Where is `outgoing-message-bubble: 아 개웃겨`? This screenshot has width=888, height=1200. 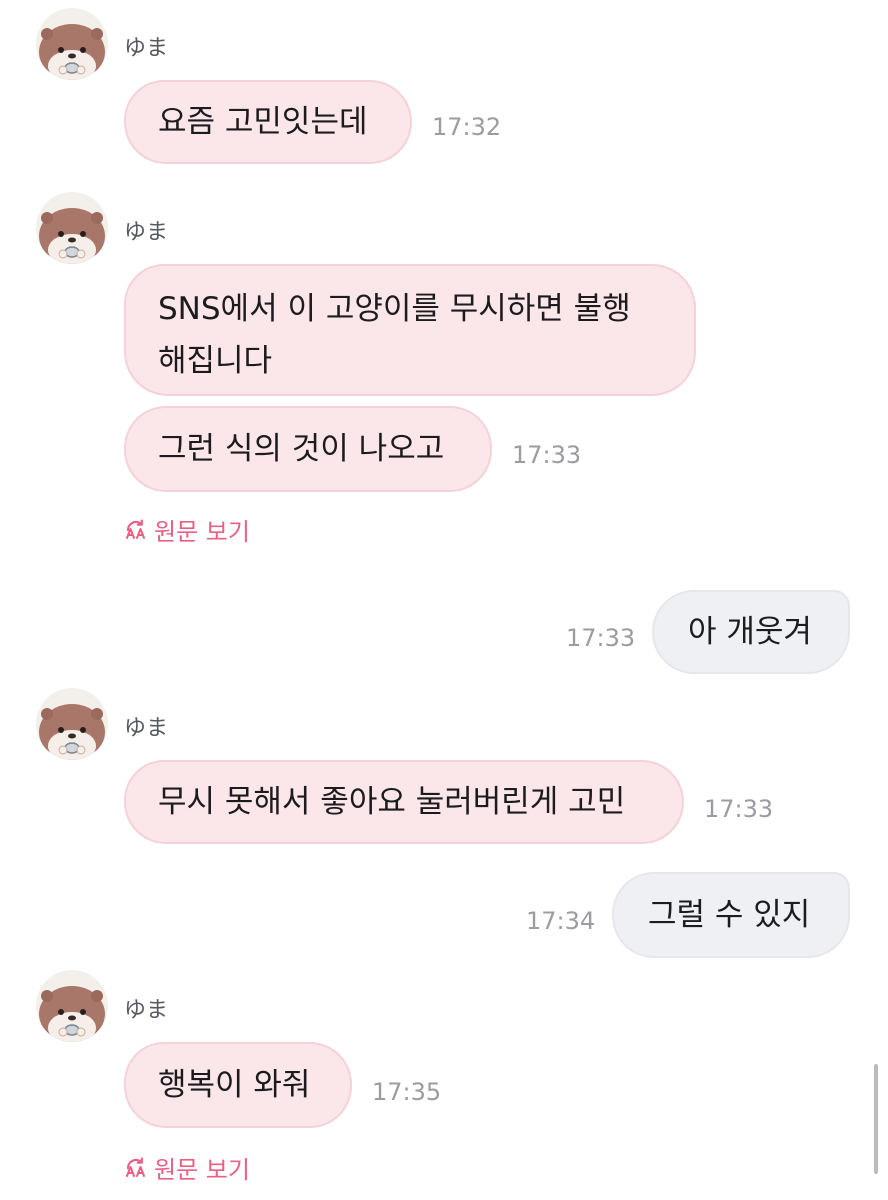
outgoing-message-bubble: 아 개웃겨 is located at coordinates (751, 632).